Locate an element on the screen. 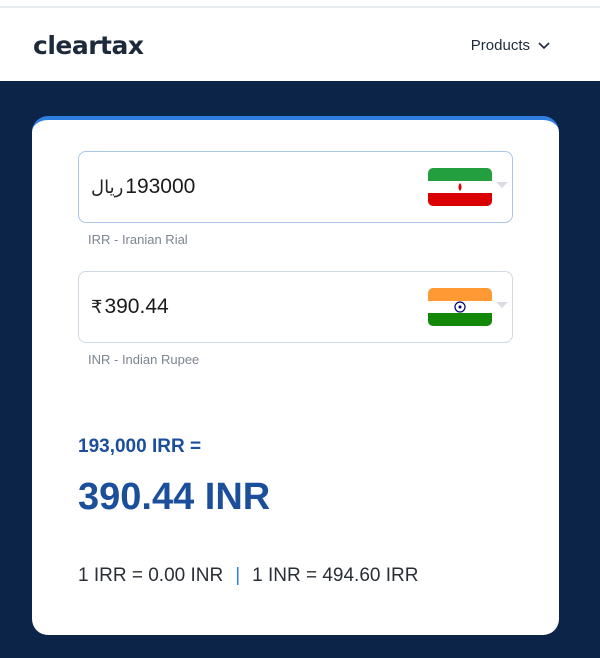 The width and height of the screenshot is (600, 658). to-currency-label: INR - Indian Rupee is located at coordinates (144, 359).